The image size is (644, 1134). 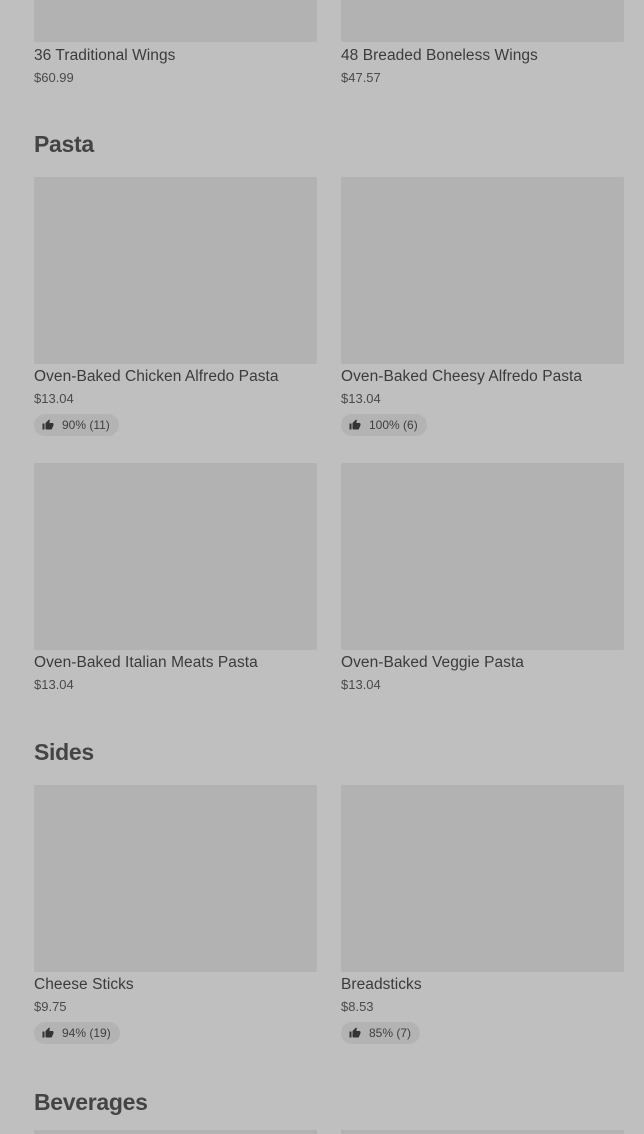 I want to click on rating-badge: 85% (7), so click(x=381, y=1033).